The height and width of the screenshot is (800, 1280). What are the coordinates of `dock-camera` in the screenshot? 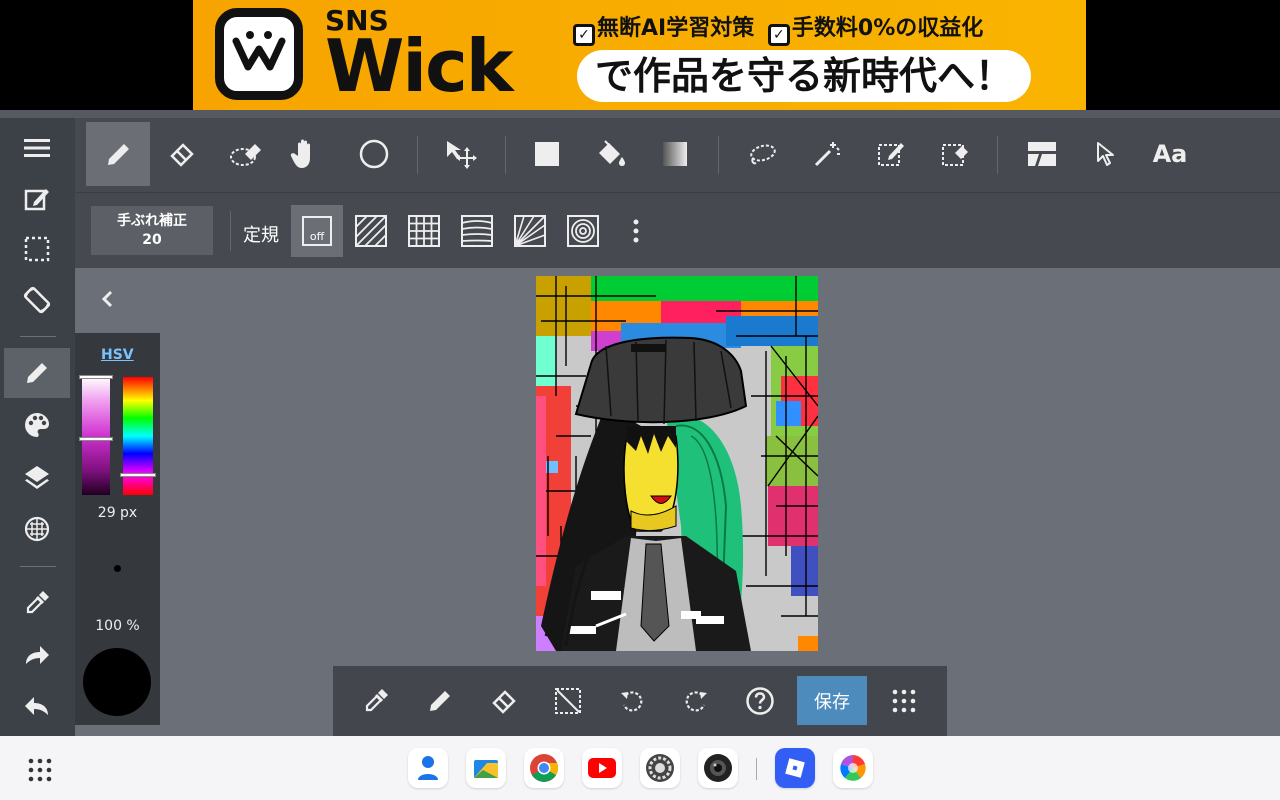 It's located at (718, 768).